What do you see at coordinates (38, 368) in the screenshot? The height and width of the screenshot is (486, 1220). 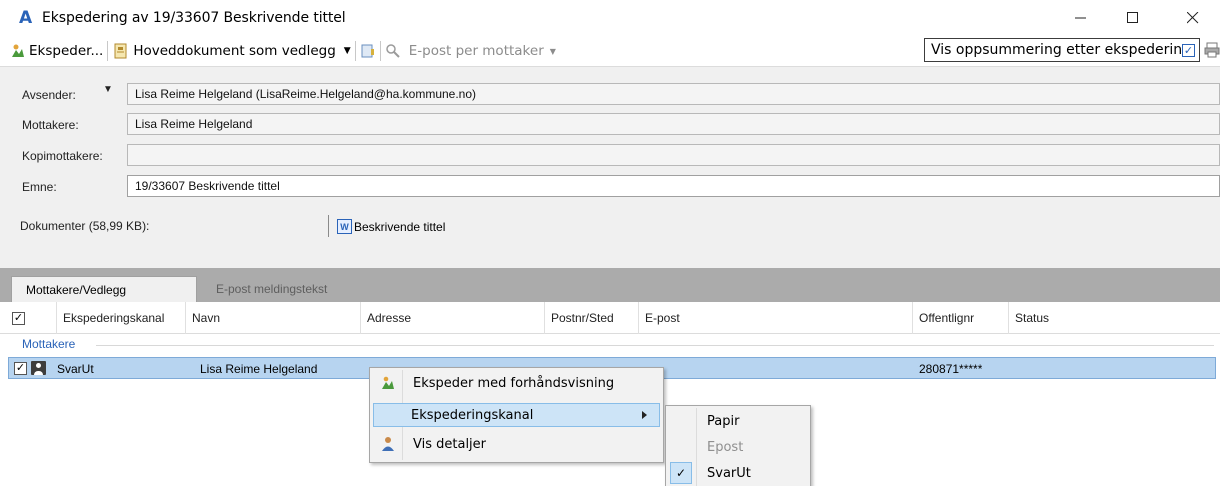 I see `person-icon` at bounding box center [38, 368].